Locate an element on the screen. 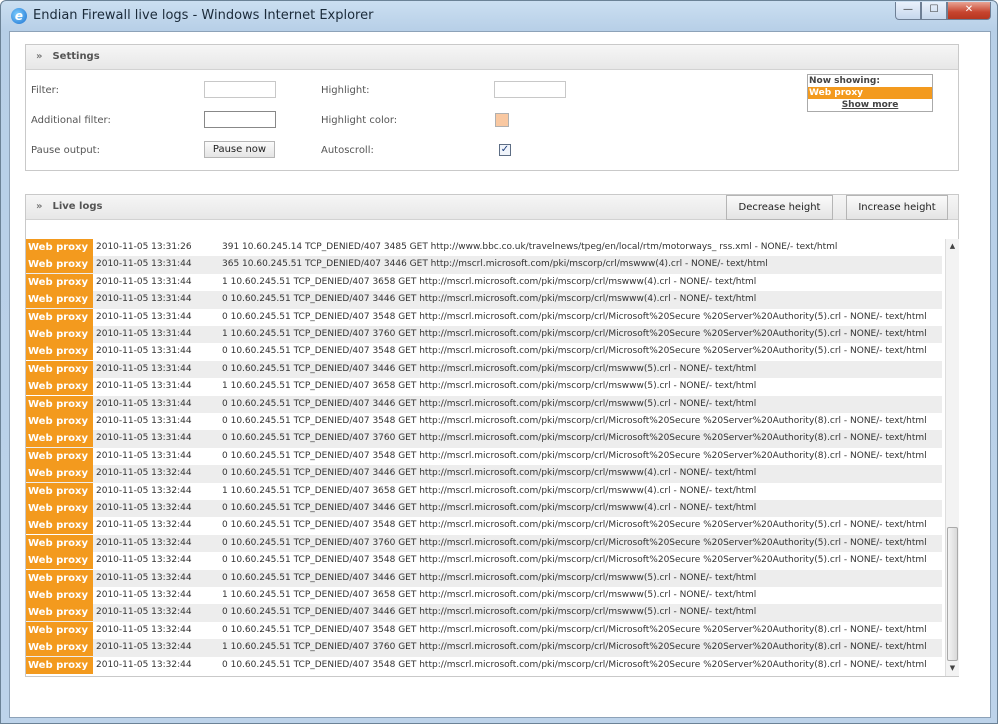  highlight-color-swatch is located at coordinates (502, 120).